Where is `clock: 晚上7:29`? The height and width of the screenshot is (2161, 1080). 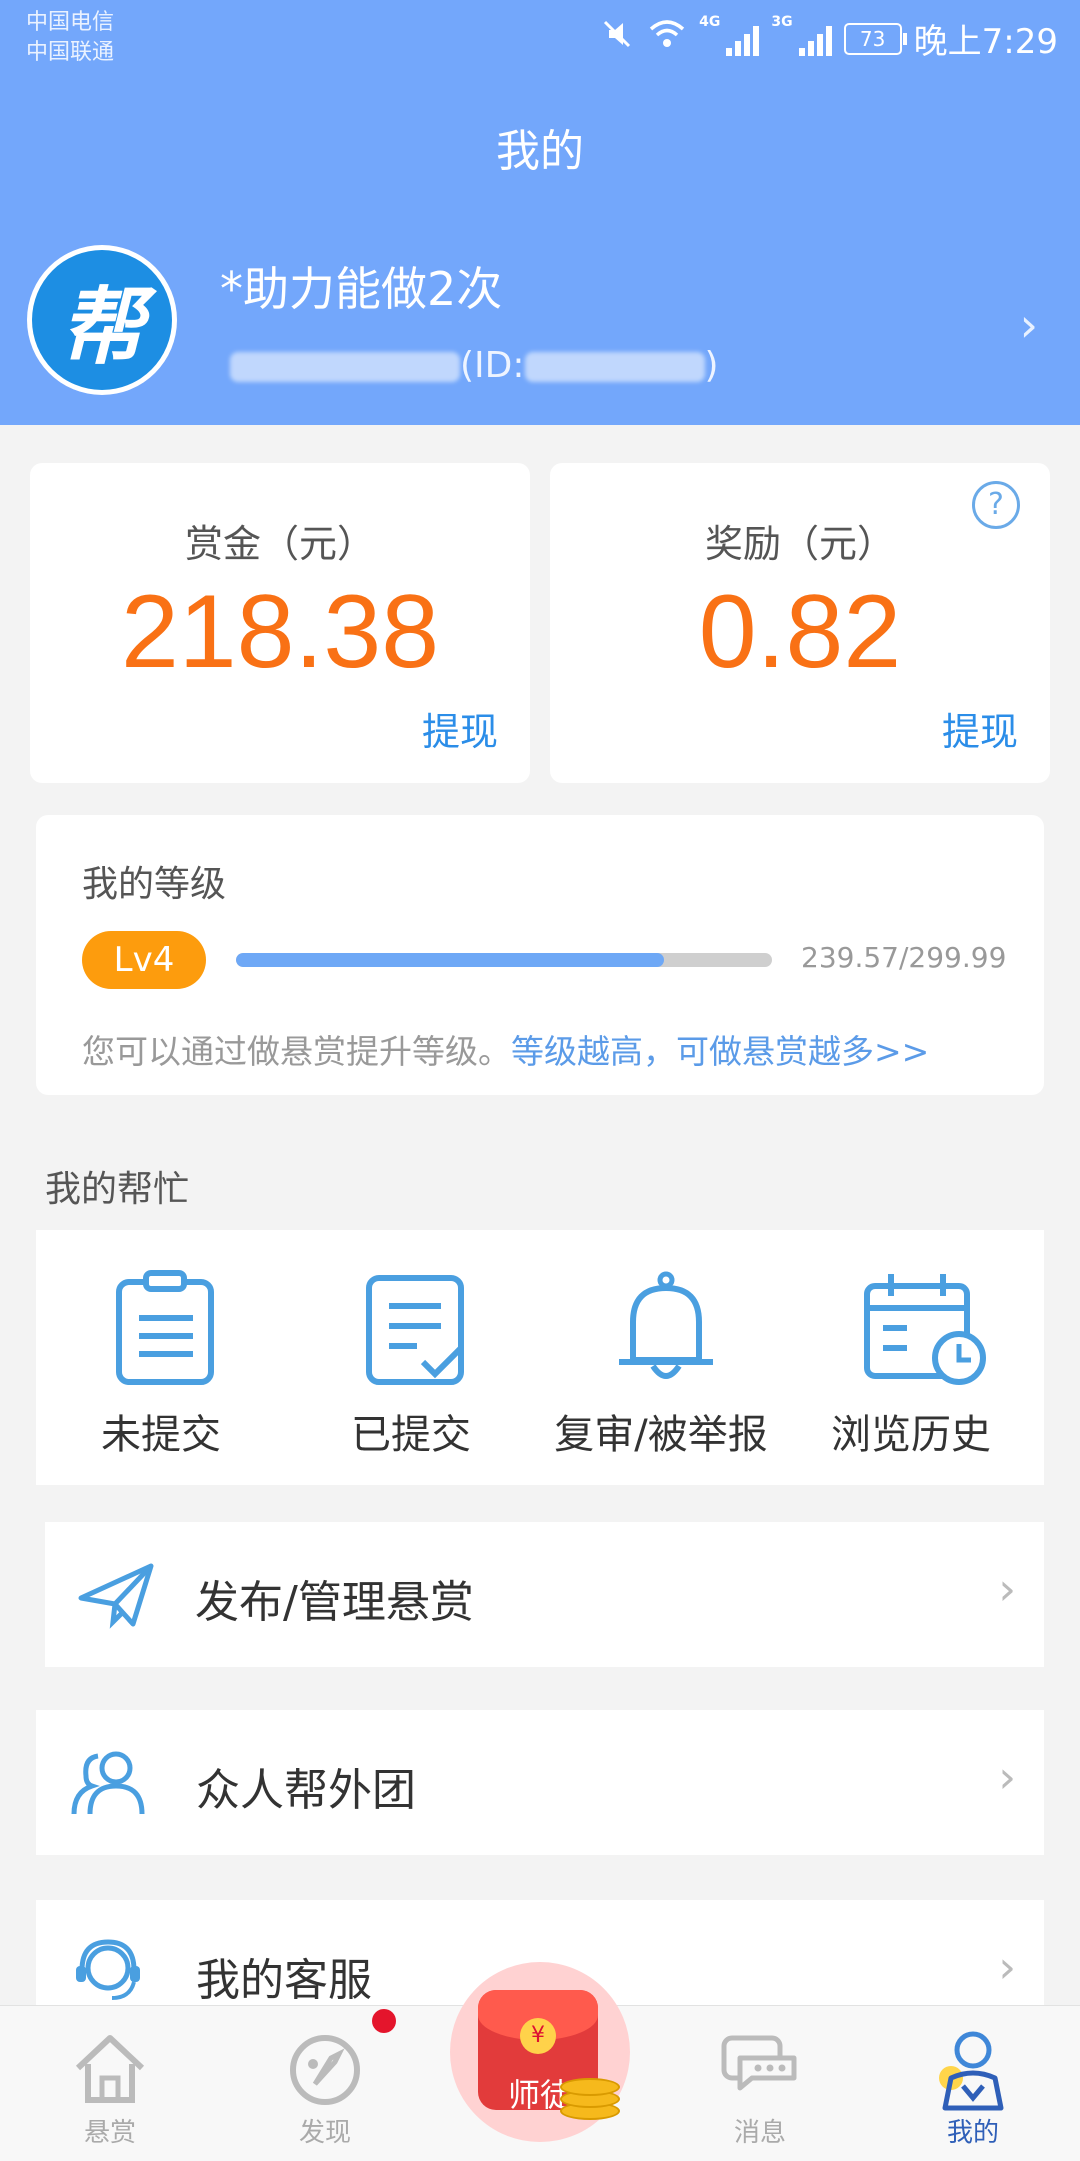
clock: 晚上7:29 is located at coordinates (985, 42).